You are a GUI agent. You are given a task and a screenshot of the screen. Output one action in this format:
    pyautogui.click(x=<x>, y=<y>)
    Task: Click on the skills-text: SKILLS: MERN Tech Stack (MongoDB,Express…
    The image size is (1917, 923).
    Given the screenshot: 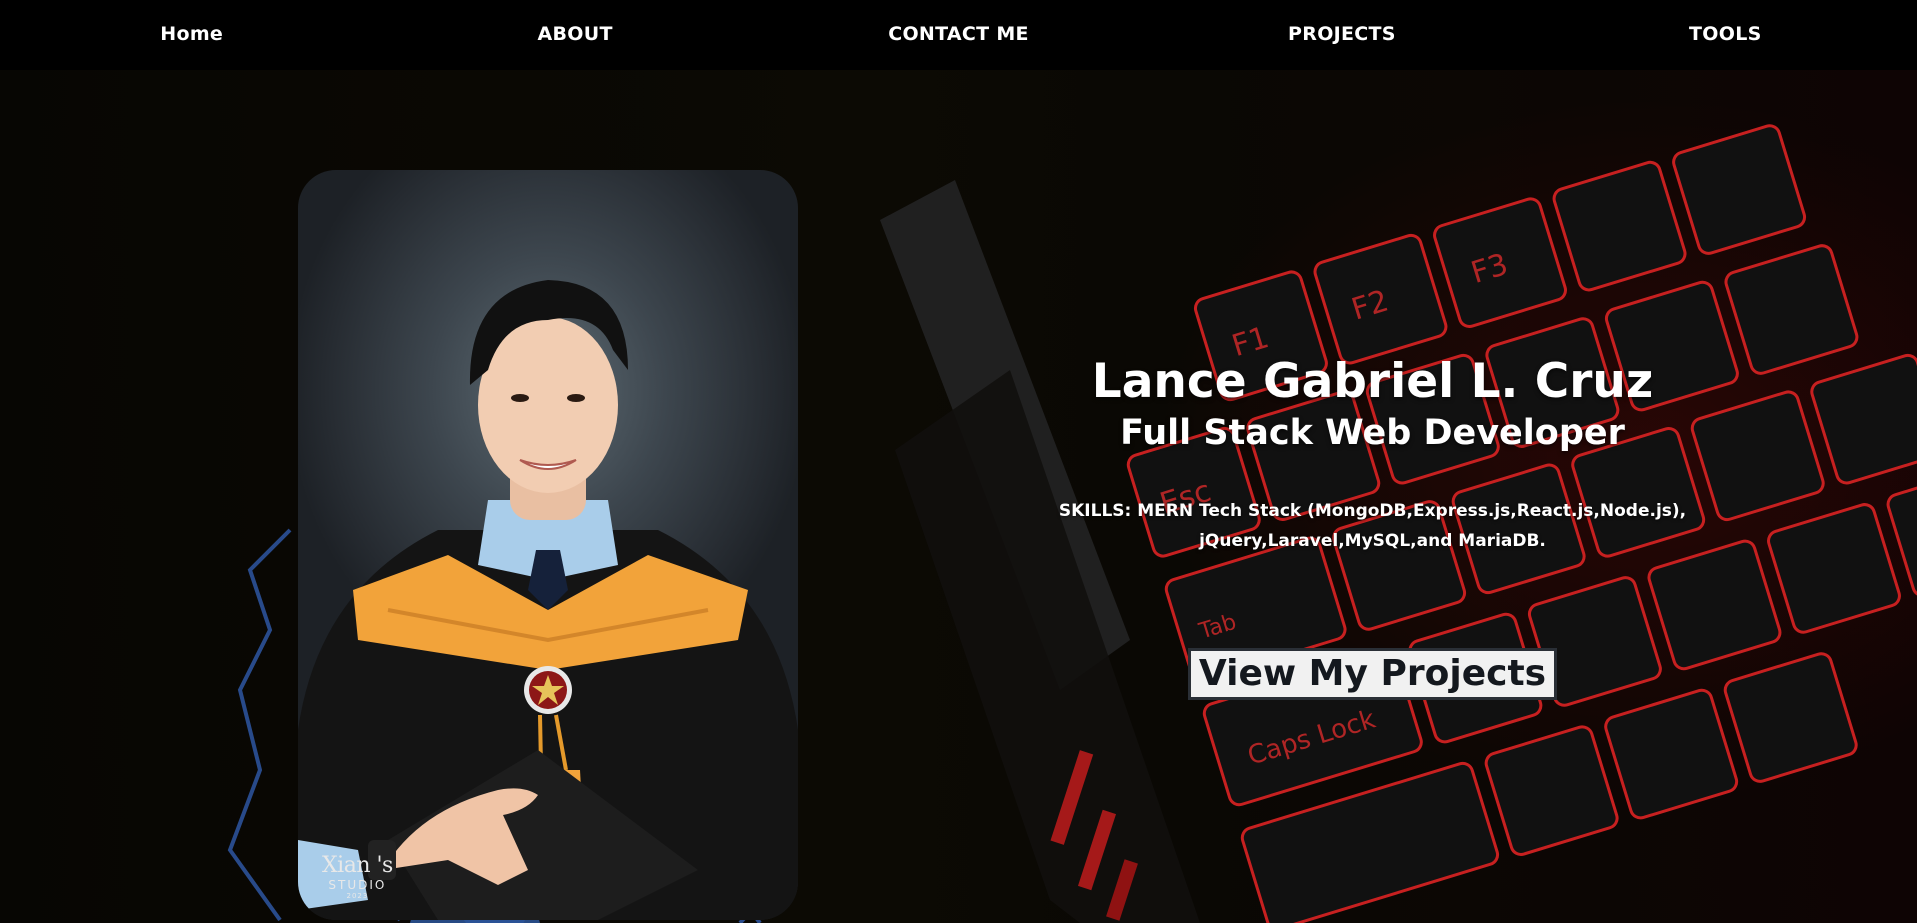 What is the action you would take?
    pyautogui.click(x=1373, y=526)
    